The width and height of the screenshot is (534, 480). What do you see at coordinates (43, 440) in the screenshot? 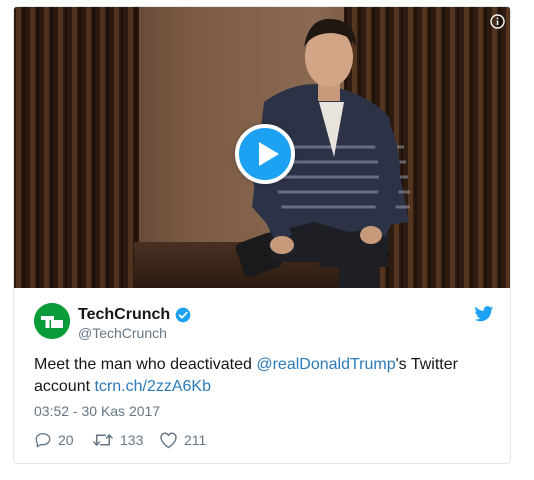
I see `reply-icon` at bounding box center [43, 440].